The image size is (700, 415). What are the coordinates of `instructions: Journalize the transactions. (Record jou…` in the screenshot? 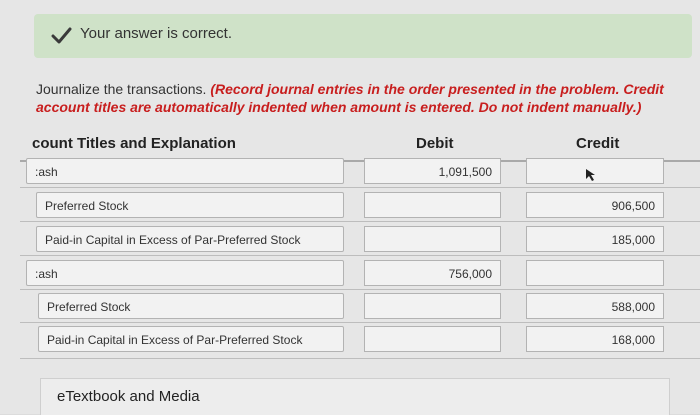 It's located at (356, 98).